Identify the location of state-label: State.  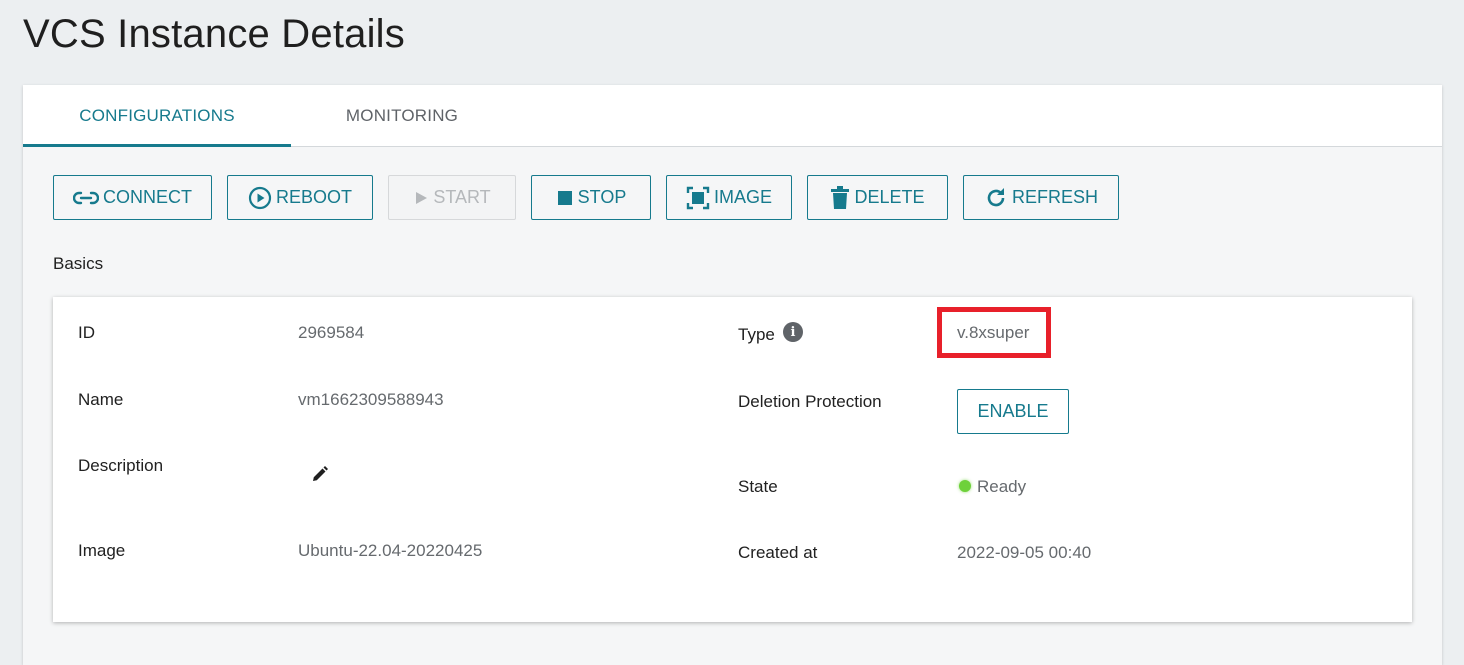
(758, 486).